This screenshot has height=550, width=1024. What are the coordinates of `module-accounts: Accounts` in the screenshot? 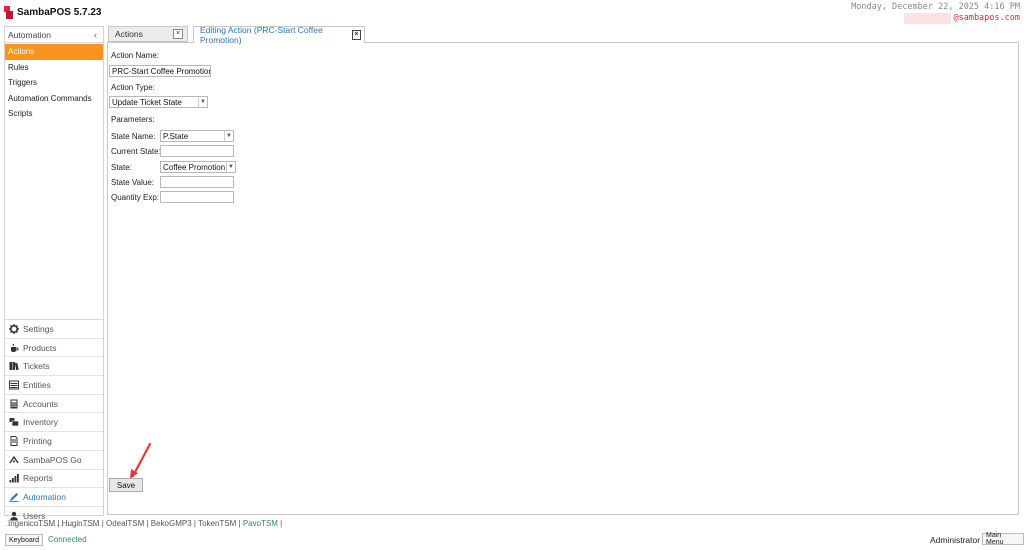 It's located at (54, 404).